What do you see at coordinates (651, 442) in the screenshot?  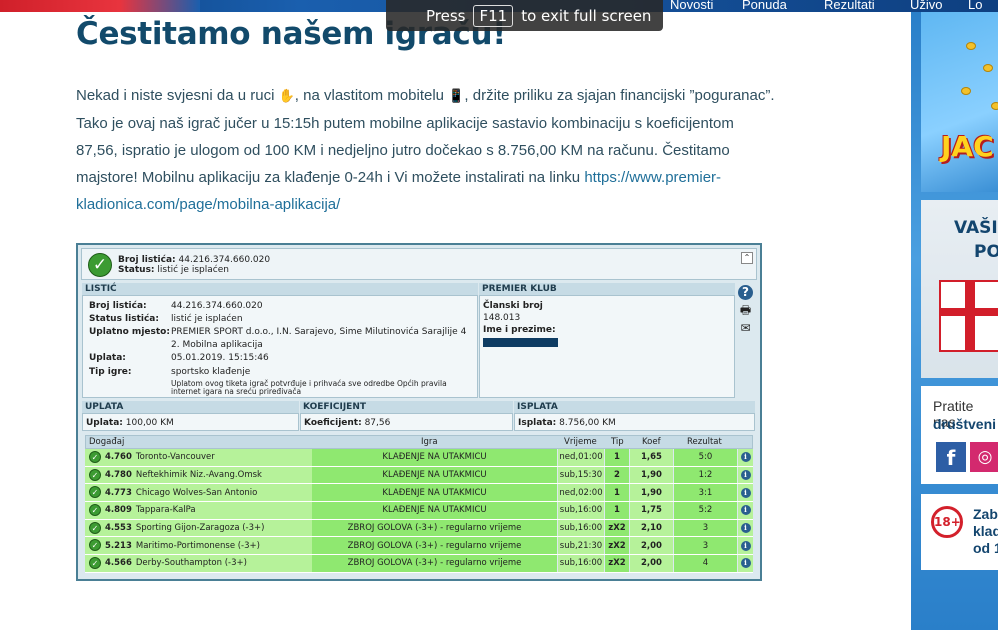 I see `col-odd: Koef` at bounding box center [651, 442].